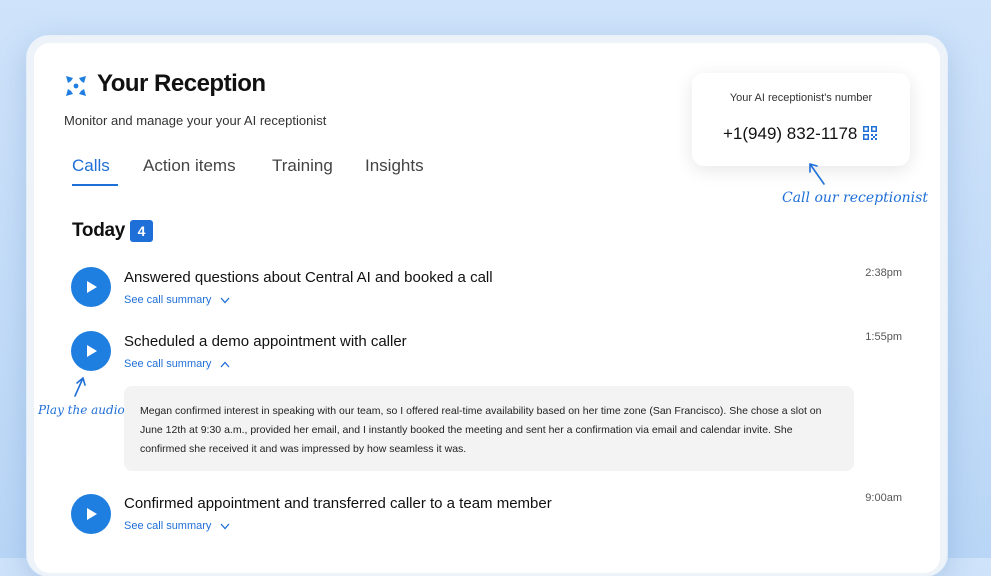 The image size is (991, 576). I want to click on chevron-up-icon, so click(225, 364).